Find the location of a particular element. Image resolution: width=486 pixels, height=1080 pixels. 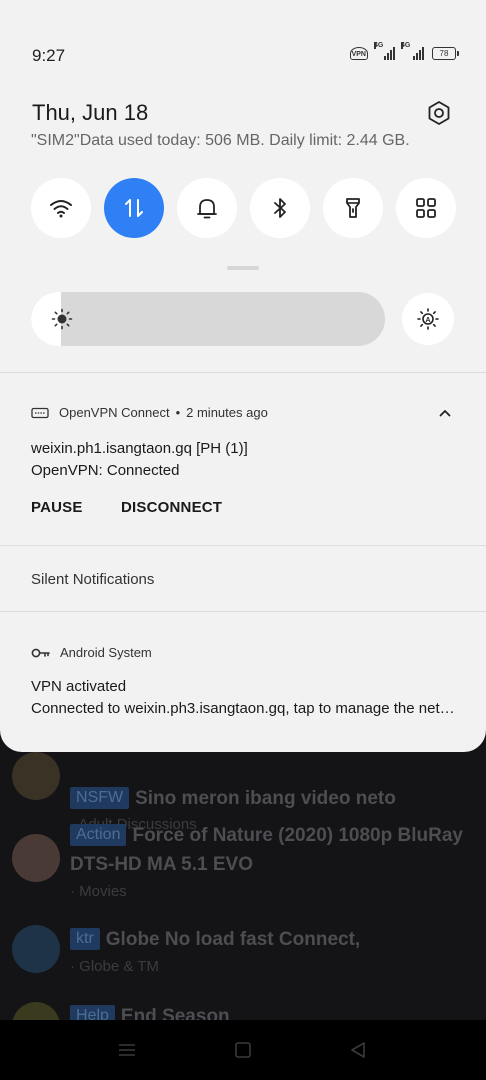

post-tag: NSFW is located at coordinates (100, 798).